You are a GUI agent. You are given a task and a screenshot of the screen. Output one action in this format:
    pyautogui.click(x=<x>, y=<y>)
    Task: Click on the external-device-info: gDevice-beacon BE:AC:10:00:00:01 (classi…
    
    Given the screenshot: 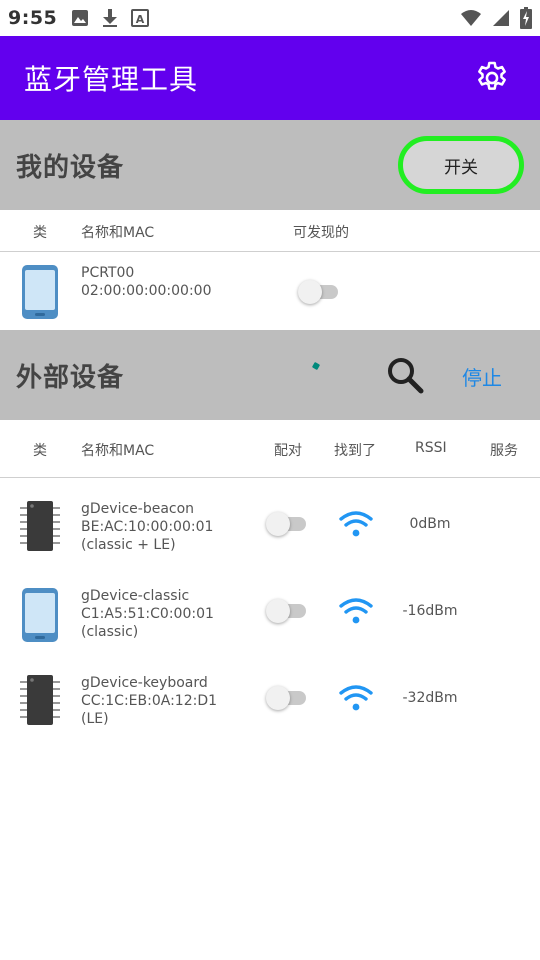 What is the action you would take?
    pyautogui.click(x=147, y=527)
    